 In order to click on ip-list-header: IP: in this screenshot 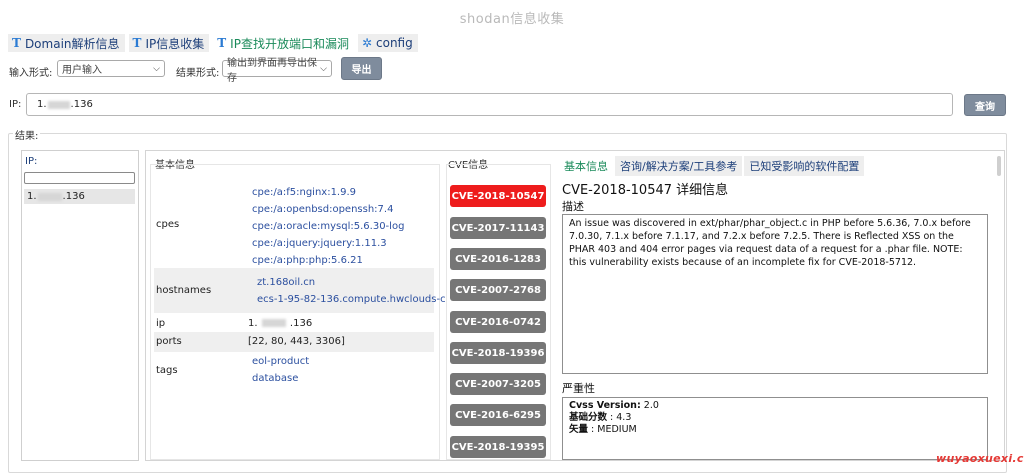, I will do `click(31, 161)`.